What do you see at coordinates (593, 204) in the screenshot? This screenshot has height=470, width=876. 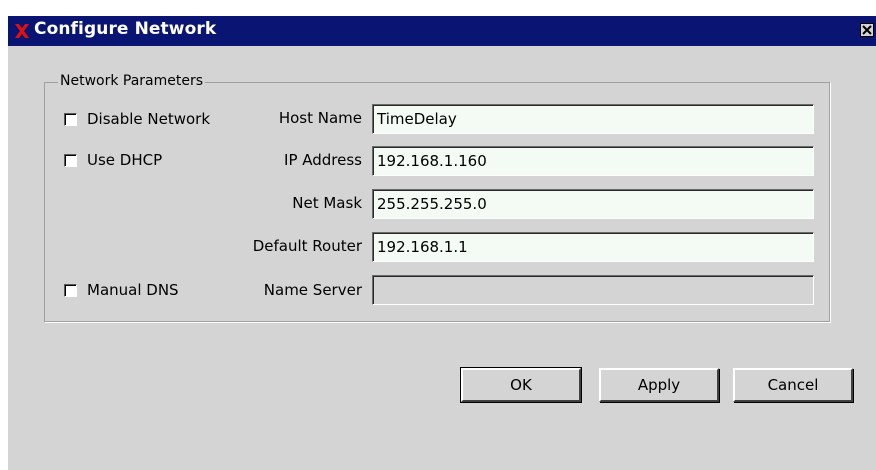 I see `net-mask-field` at bounding box center [593, 204].